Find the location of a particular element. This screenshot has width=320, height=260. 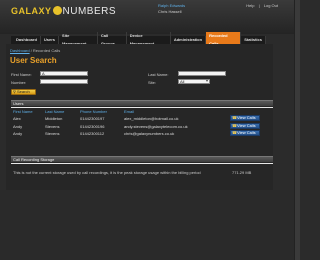

top-links: Help | Log Out is located at coordinates (260, 5).